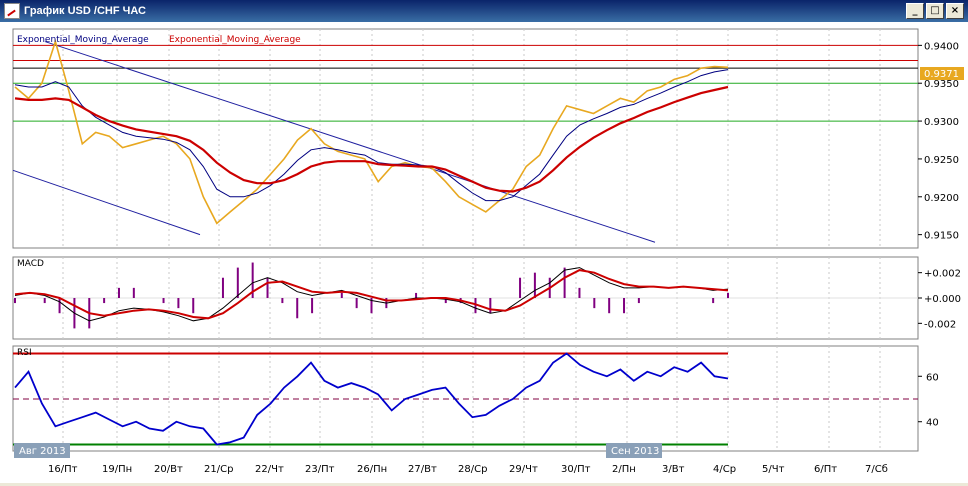  What do you see at coordinates (673, 469) in the screenshot?
I see `x-axis-label: 3/Вт` at bounding box center [673, 469].